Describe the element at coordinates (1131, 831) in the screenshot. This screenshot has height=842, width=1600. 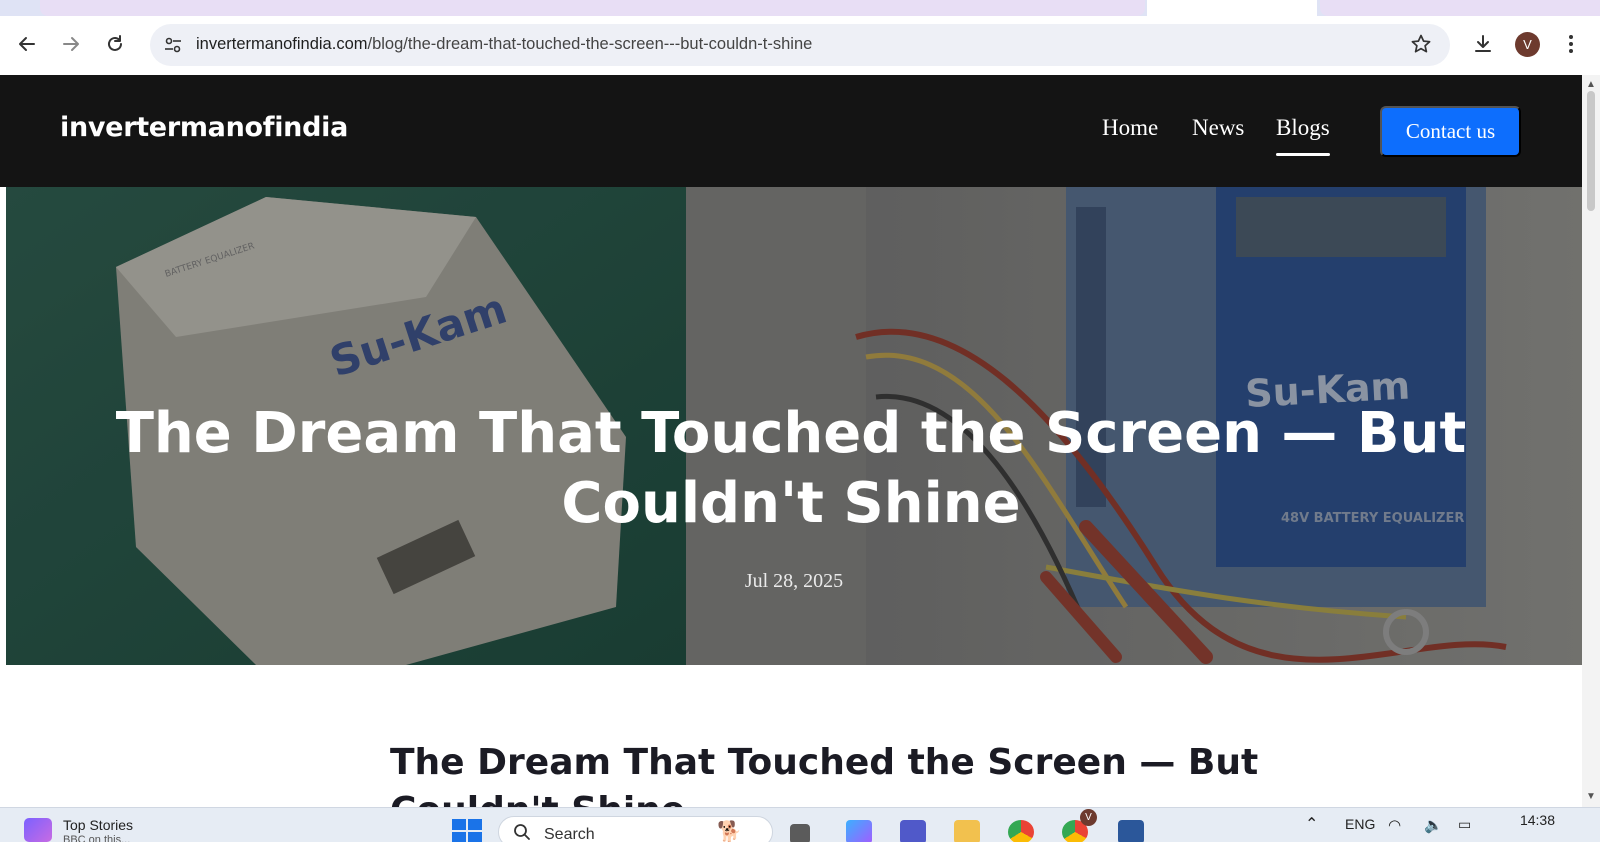
I see `word-icon` at that location.